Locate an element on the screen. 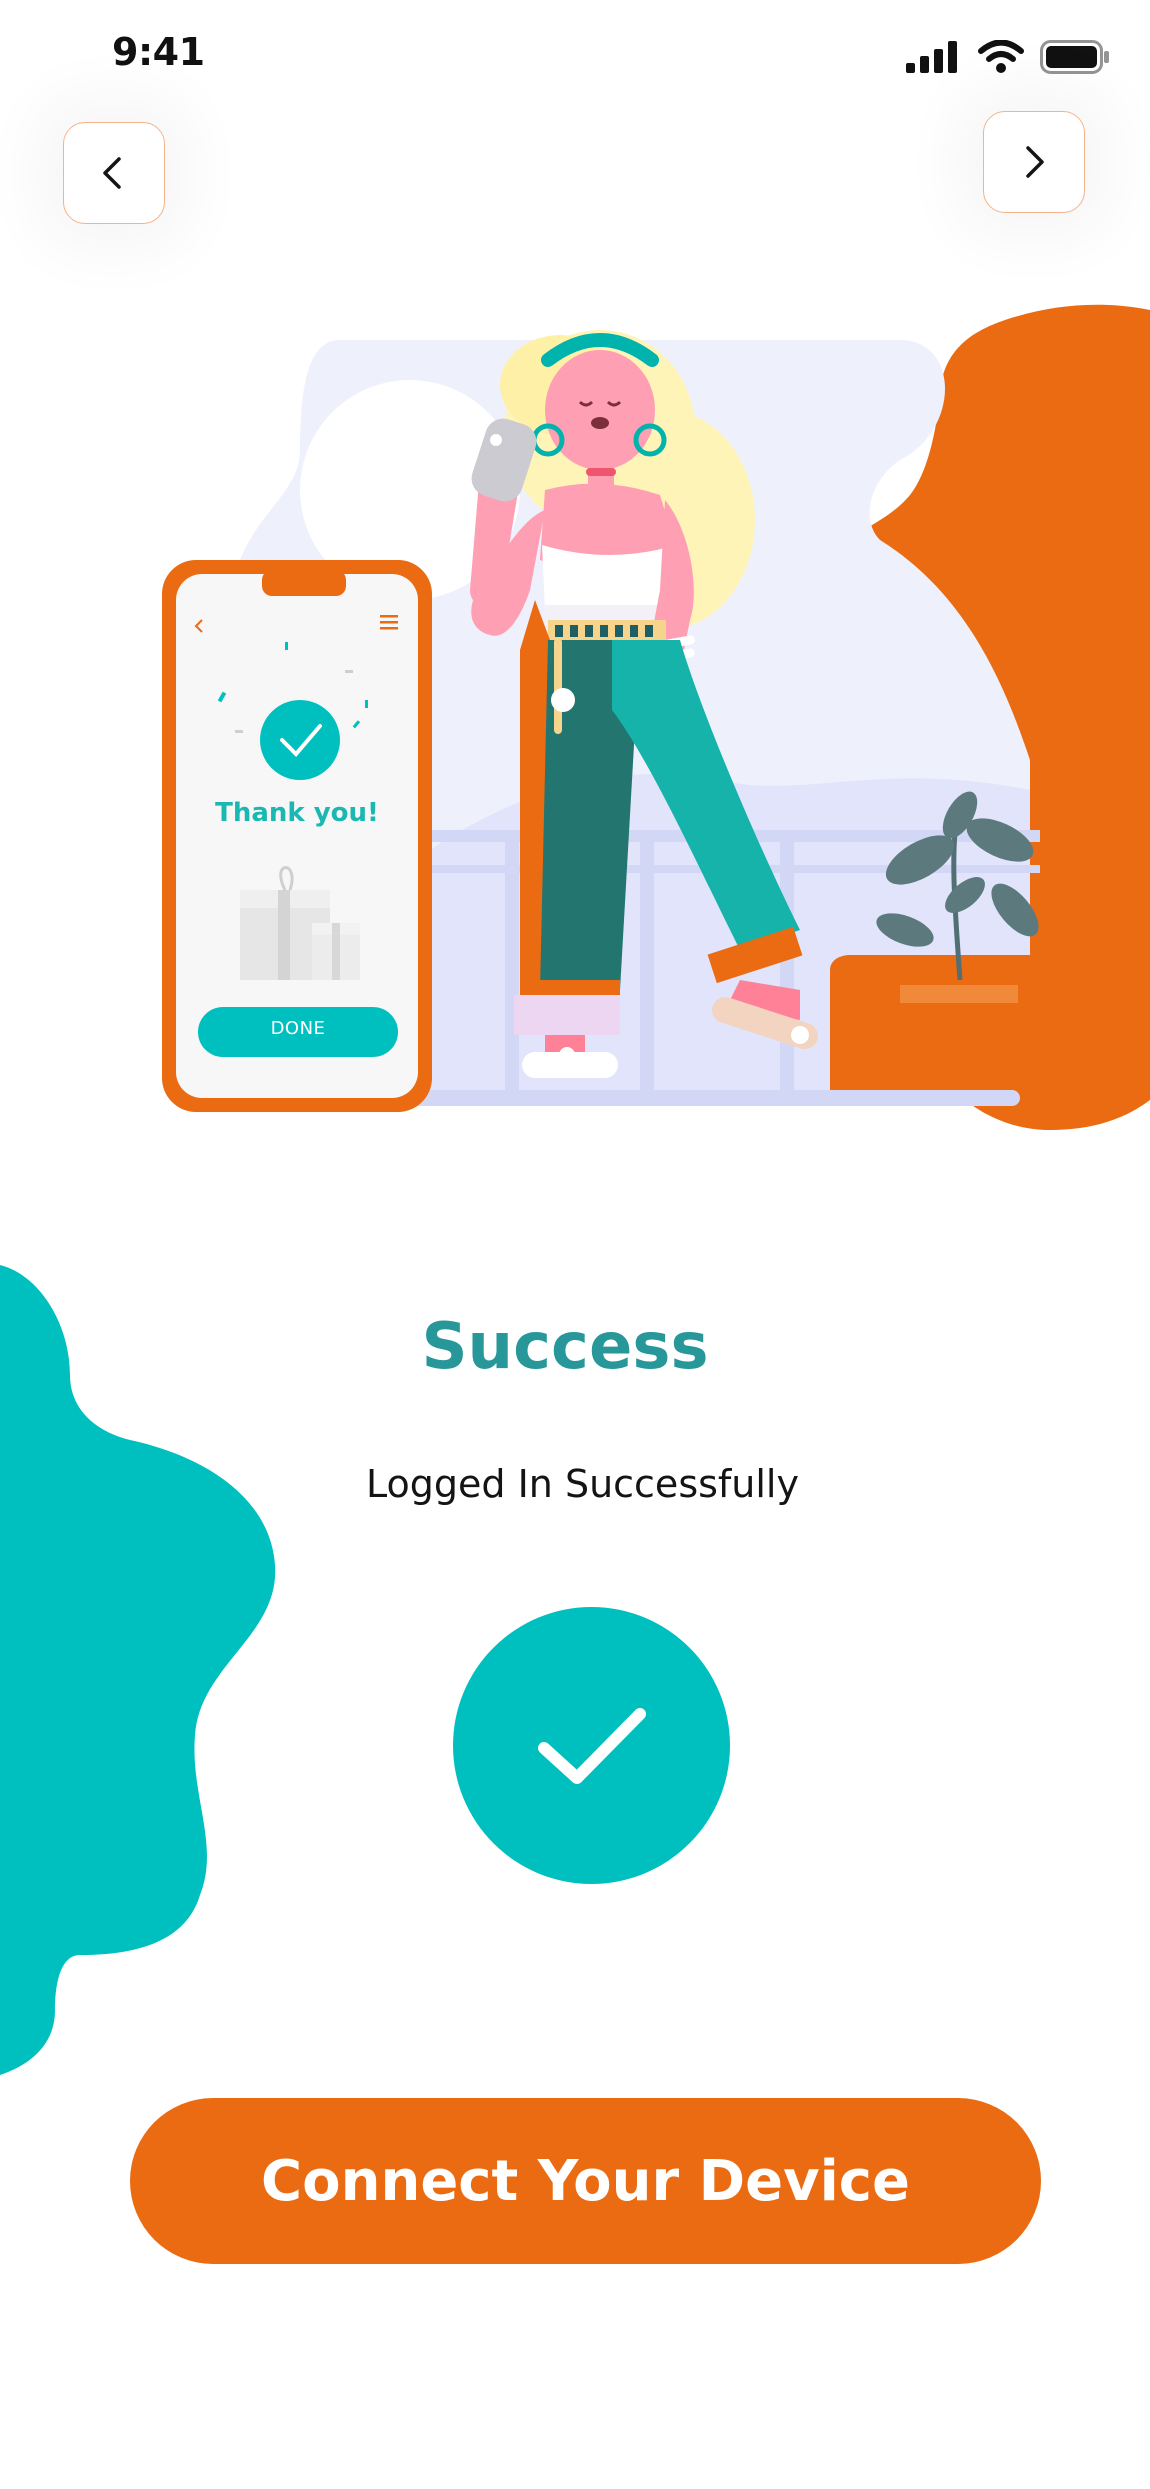  phone-done-button-label: DONE is located at coordinates (298, 1028).